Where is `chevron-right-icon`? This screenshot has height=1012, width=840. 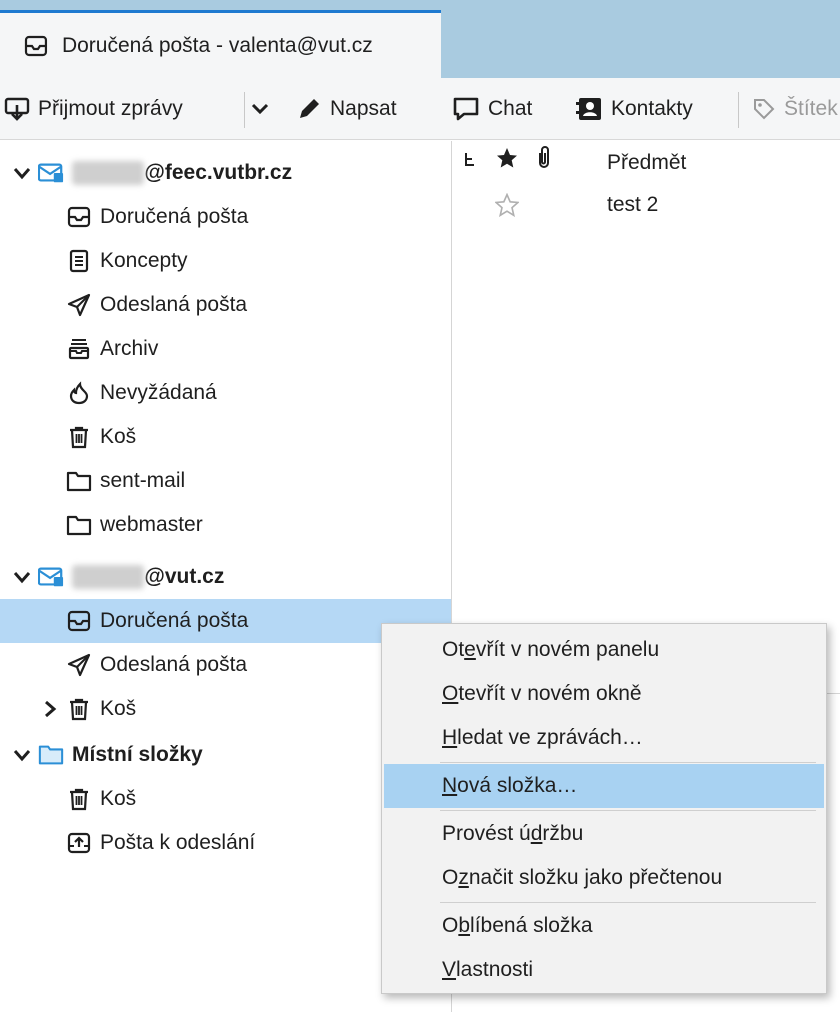 chevron-right-icon is located at coordinates (50, 709).